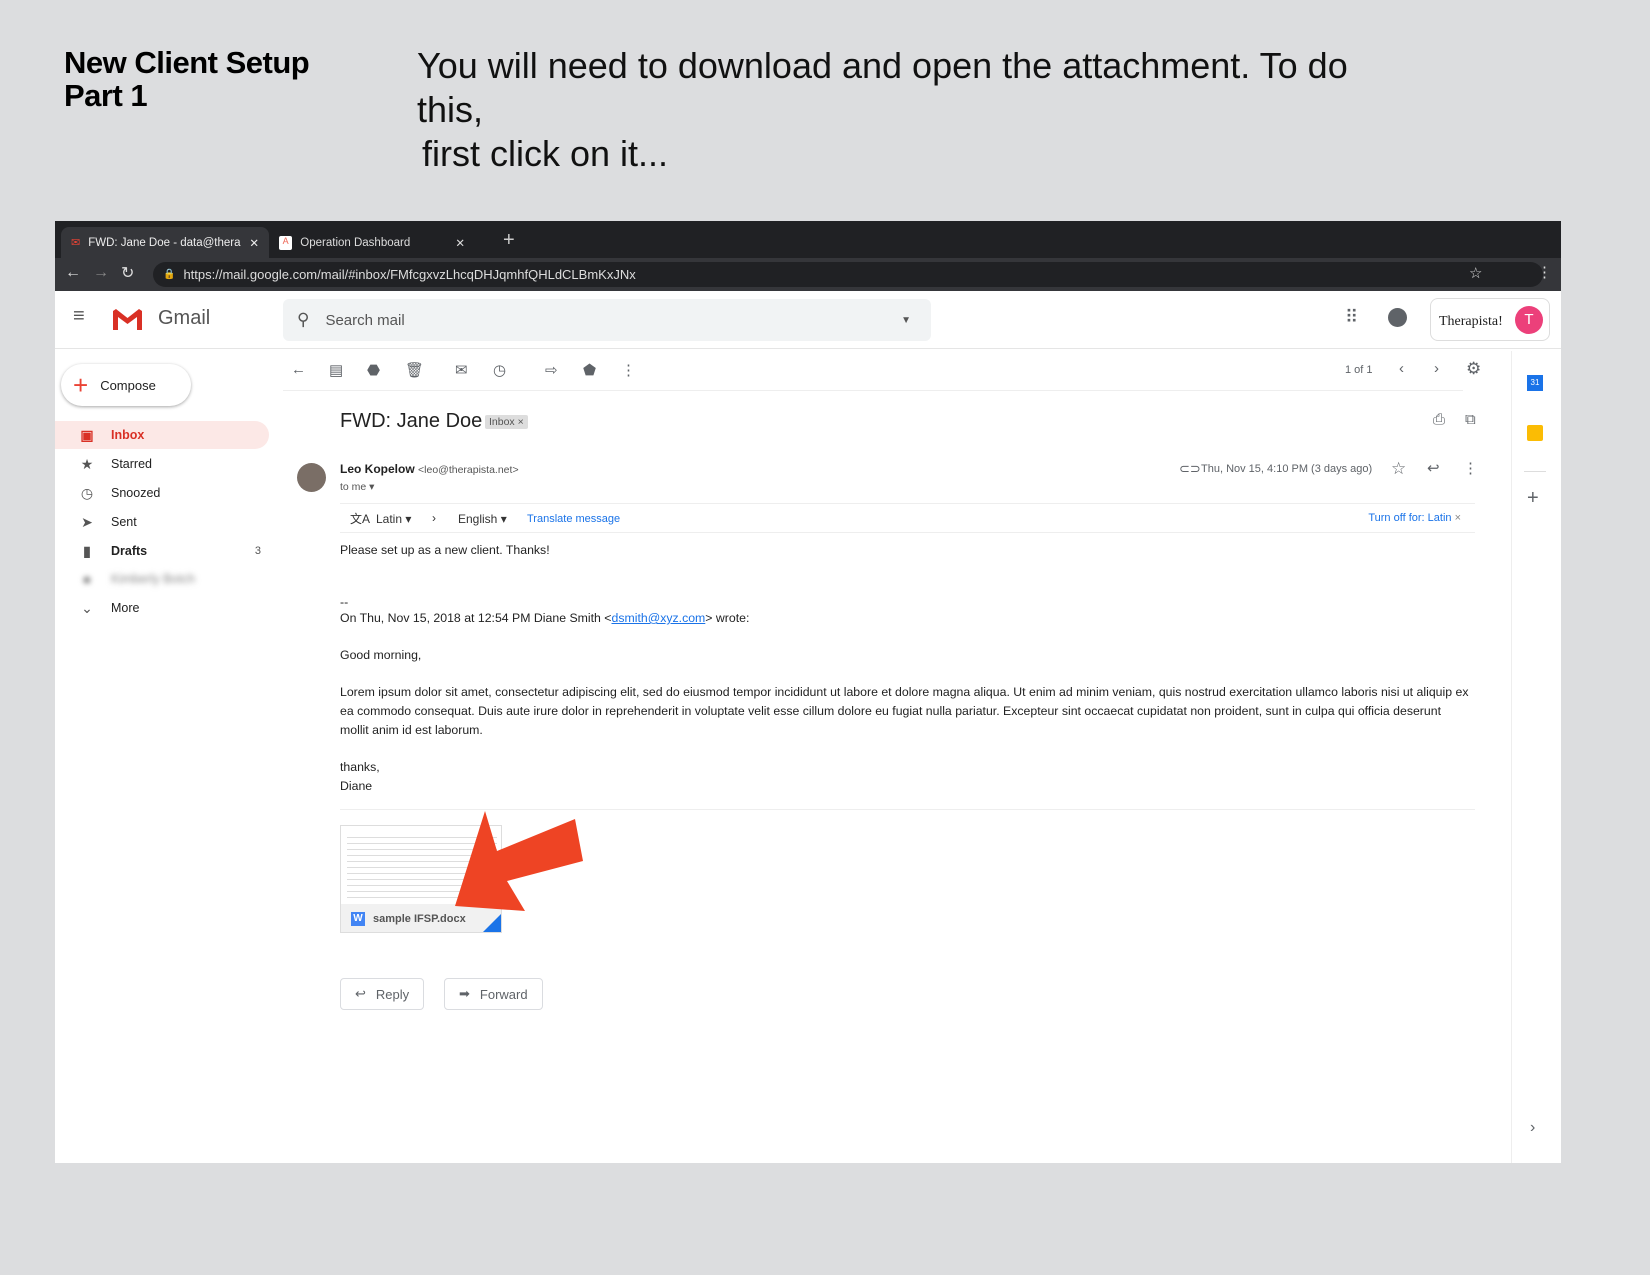  Describe the element at coordinates (1471, 321) in the screenshot. I see `therapista-logo: Therapista!` at that location.